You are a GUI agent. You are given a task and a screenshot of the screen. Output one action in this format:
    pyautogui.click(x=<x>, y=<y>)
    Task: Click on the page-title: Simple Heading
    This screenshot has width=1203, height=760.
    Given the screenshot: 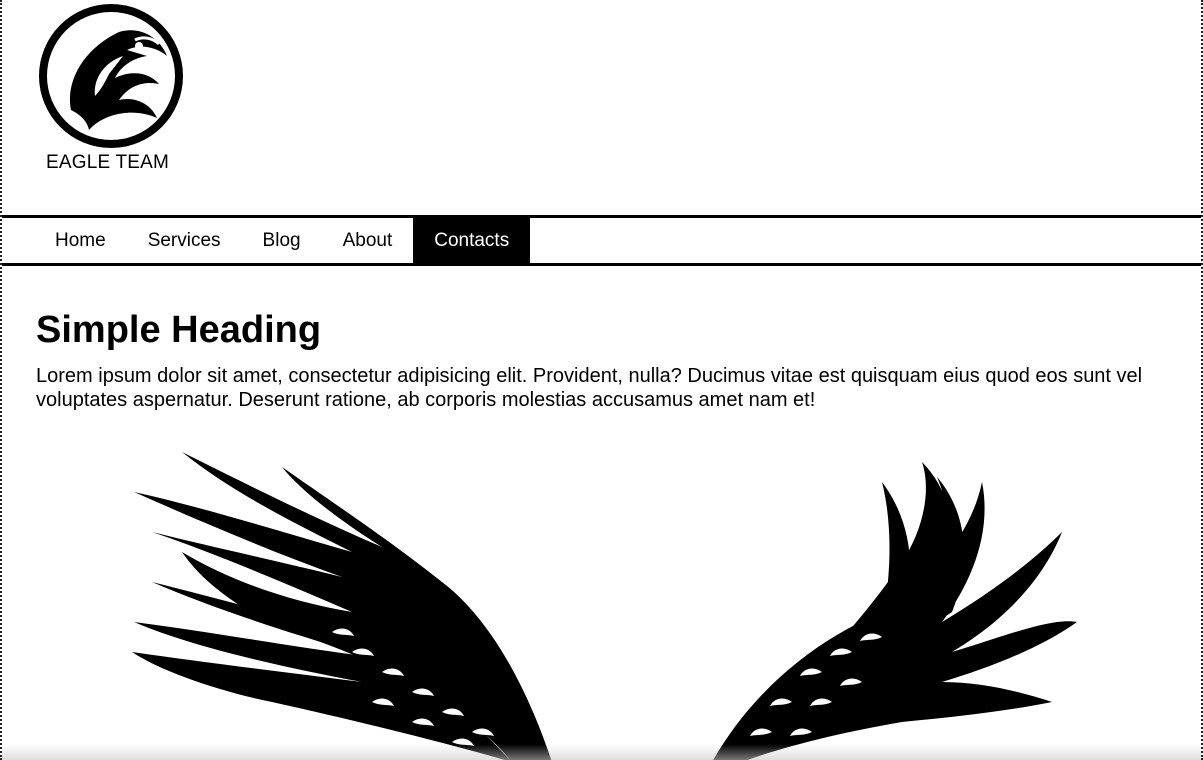 What is the action you would take?
    pyautogui.click(x=179, y=330)
    